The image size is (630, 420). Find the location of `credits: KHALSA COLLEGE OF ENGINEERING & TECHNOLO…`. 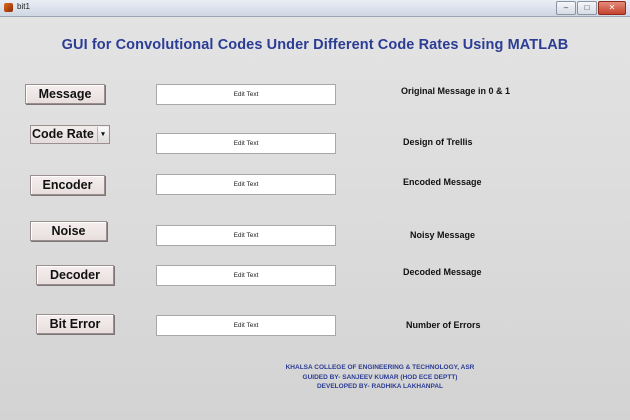

credits: KHALSA COLLEGE OF ENGINEERING & TECHNOLO… is located at coordinates (380, 377).